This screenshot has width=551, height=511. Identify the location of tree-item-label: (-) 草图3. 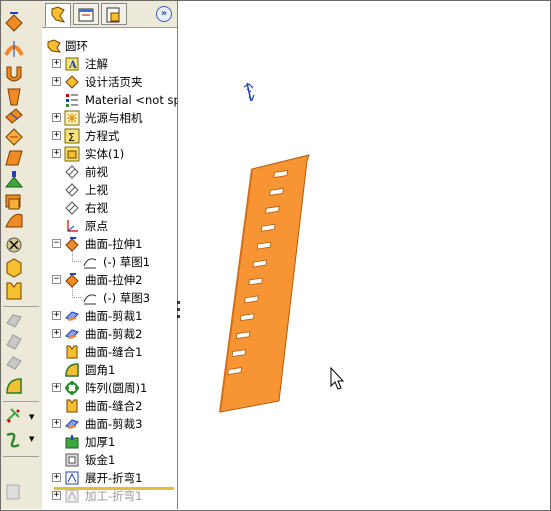
(127, 298).